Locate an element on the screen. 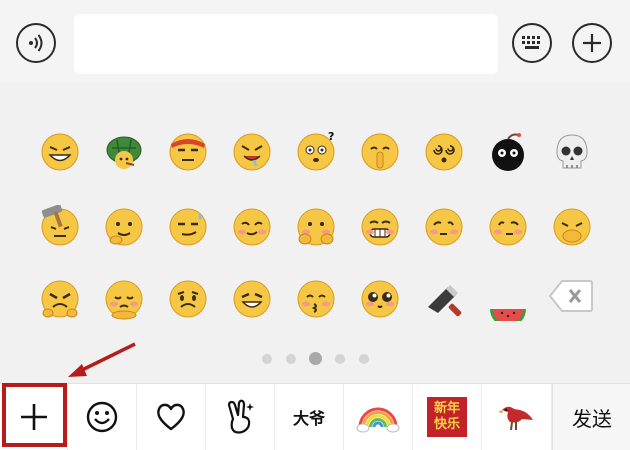 The width and height of the screenshot is (630, 450). plus-icon is located at coordinates (33, 417).